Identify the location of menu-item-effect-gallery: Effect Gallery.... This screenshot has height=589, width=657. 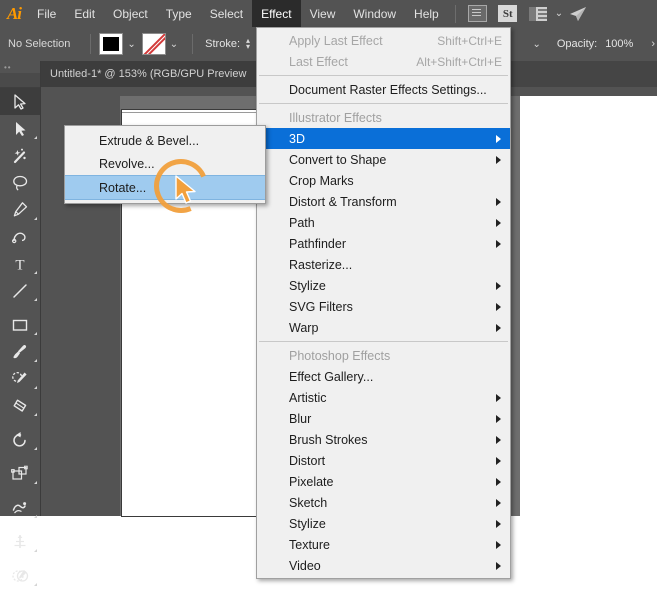
(383, 376).